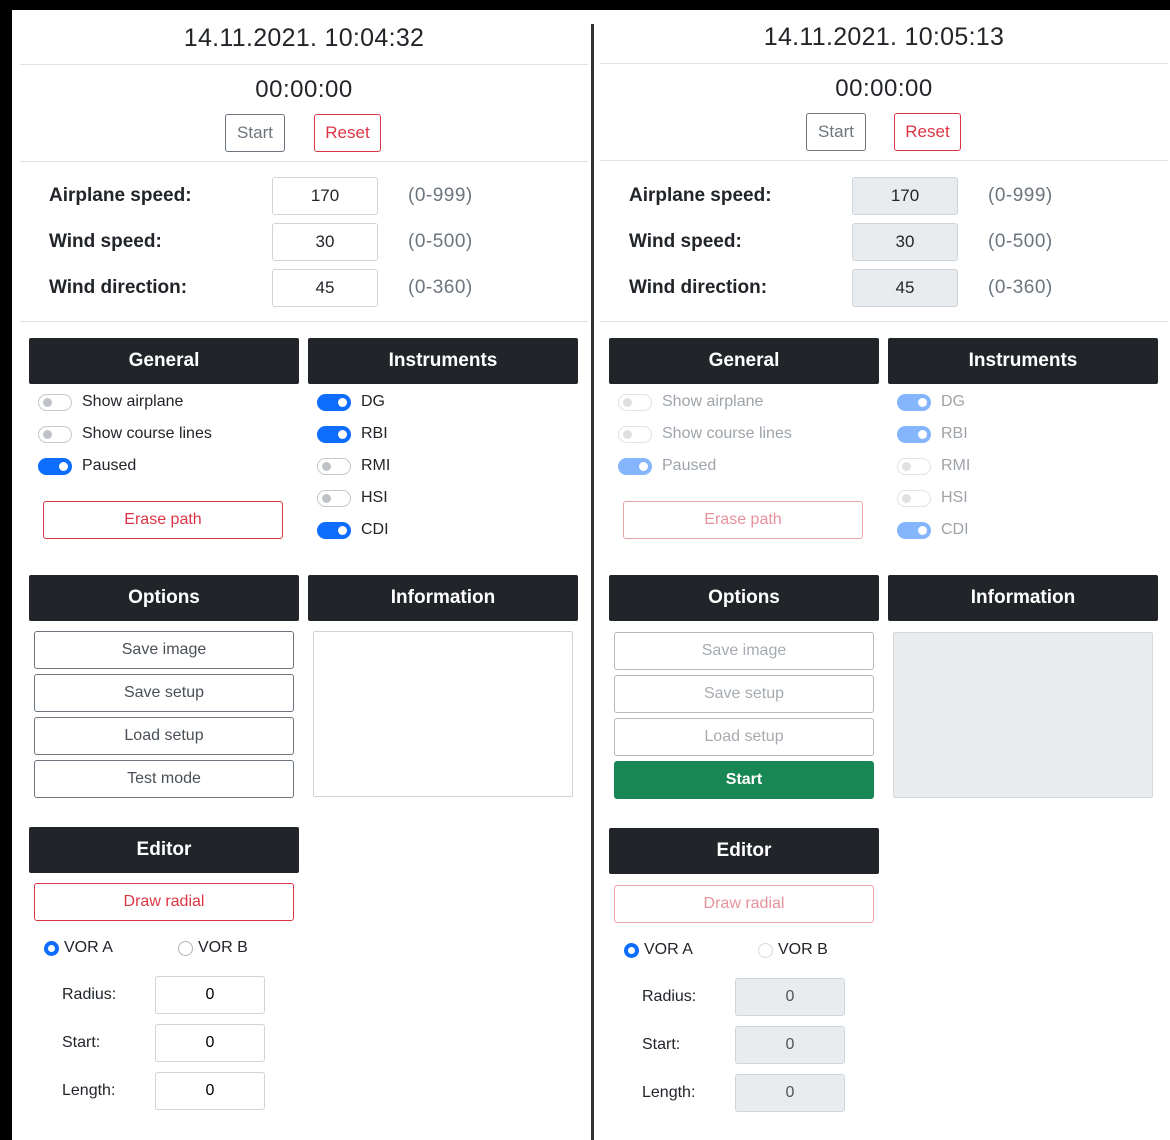 The height and width of the screenshot is (1140, 1170). Describe the element at coordinates (443, 714) in the screenshot. I see `information-box` at that location.